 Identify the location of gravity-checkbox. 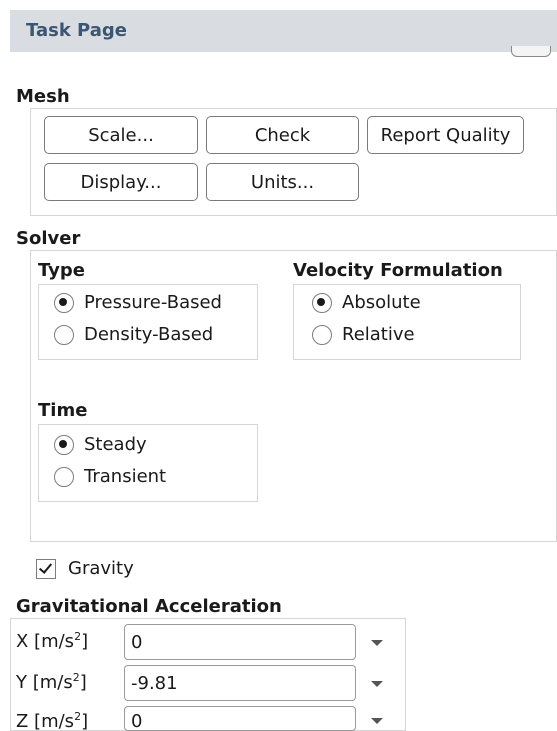
(46, 568).